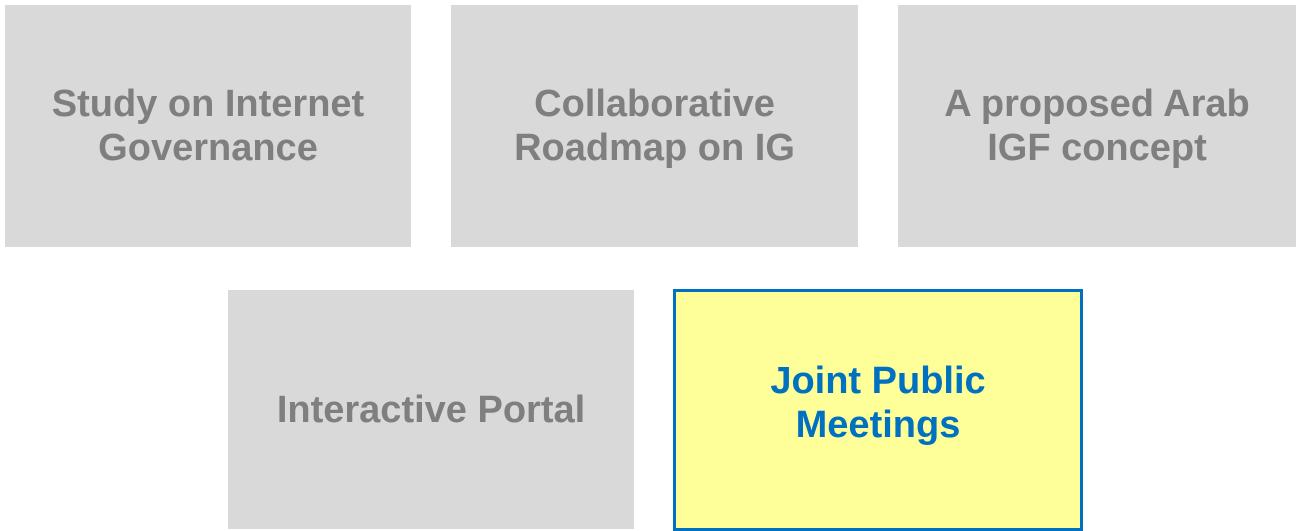 This screenshot has width=1301, height=531. I want to click on tile-label: Collaborative Roadmap on IG, so click(654, 126).